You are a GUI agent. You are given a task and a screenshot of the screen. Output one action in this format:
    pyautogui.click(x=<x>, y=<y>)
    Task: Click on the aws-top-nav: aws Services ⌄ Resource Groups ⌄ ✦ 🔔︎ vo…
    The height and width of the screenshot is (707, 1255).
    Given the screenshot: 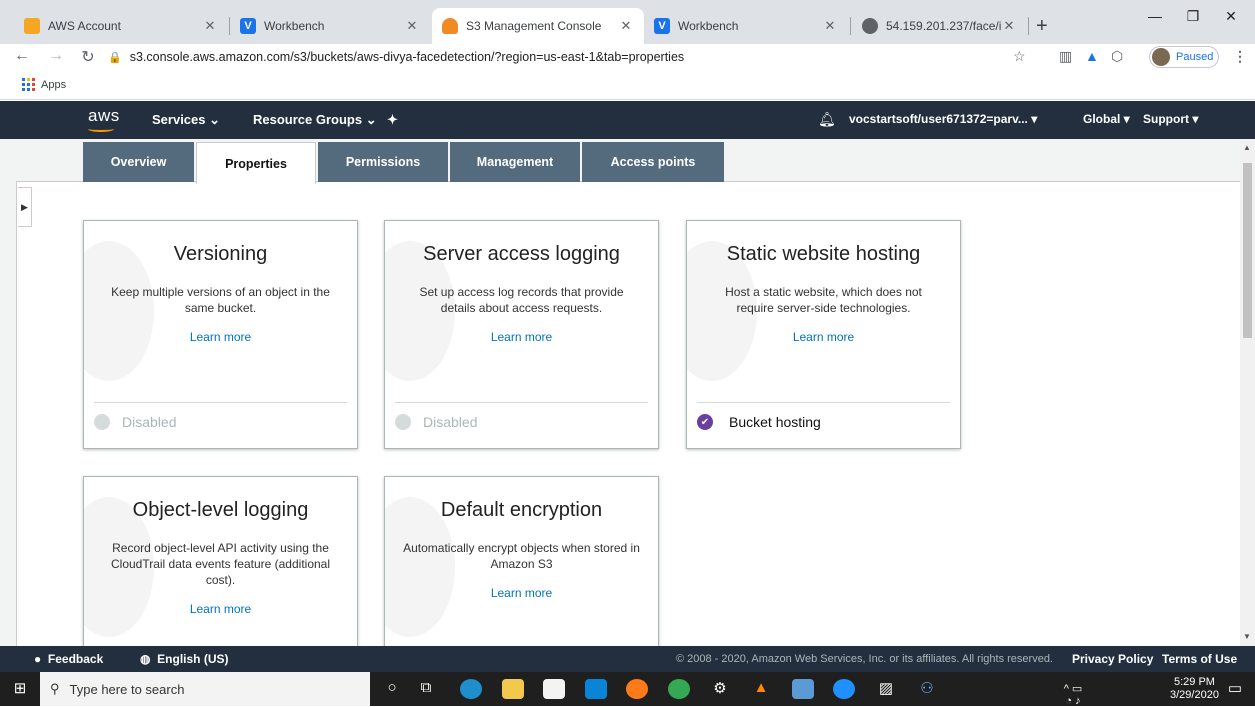 What is the action you would take?
    pyautogui.click(x=627, y=120)
    